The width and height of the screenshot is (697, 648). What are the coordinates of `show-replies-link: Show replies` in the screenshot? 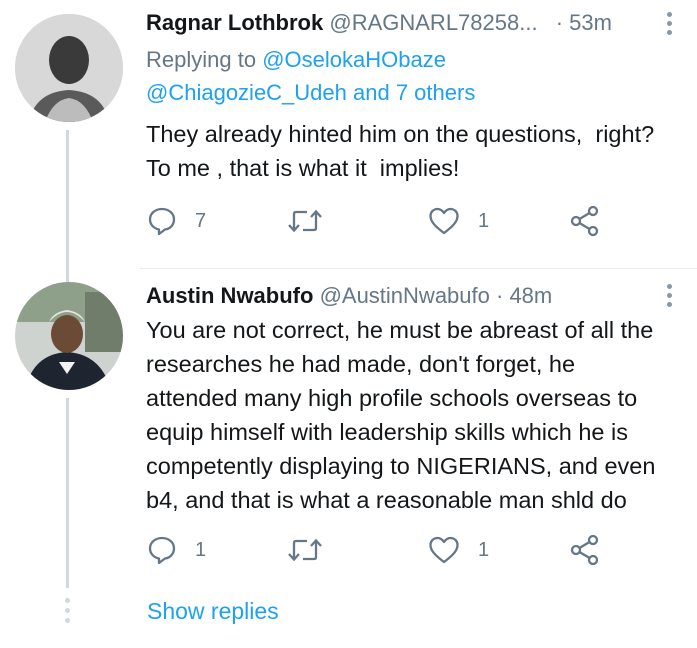 It's located at (213, 611).